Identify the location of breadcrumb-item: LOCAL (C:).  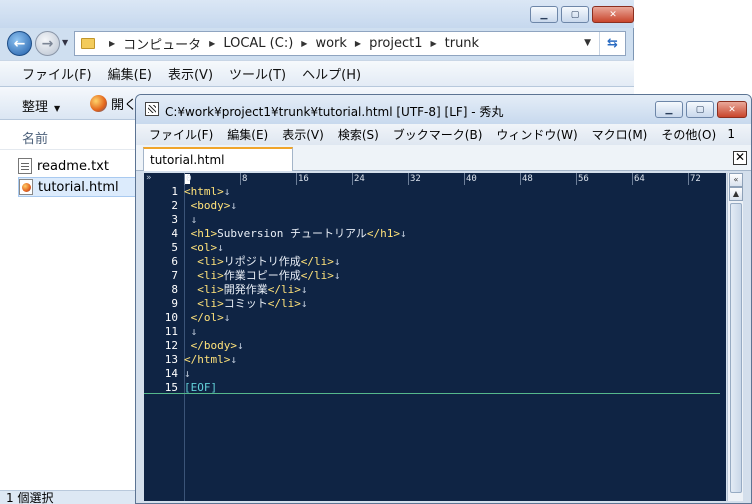
(258, 43).